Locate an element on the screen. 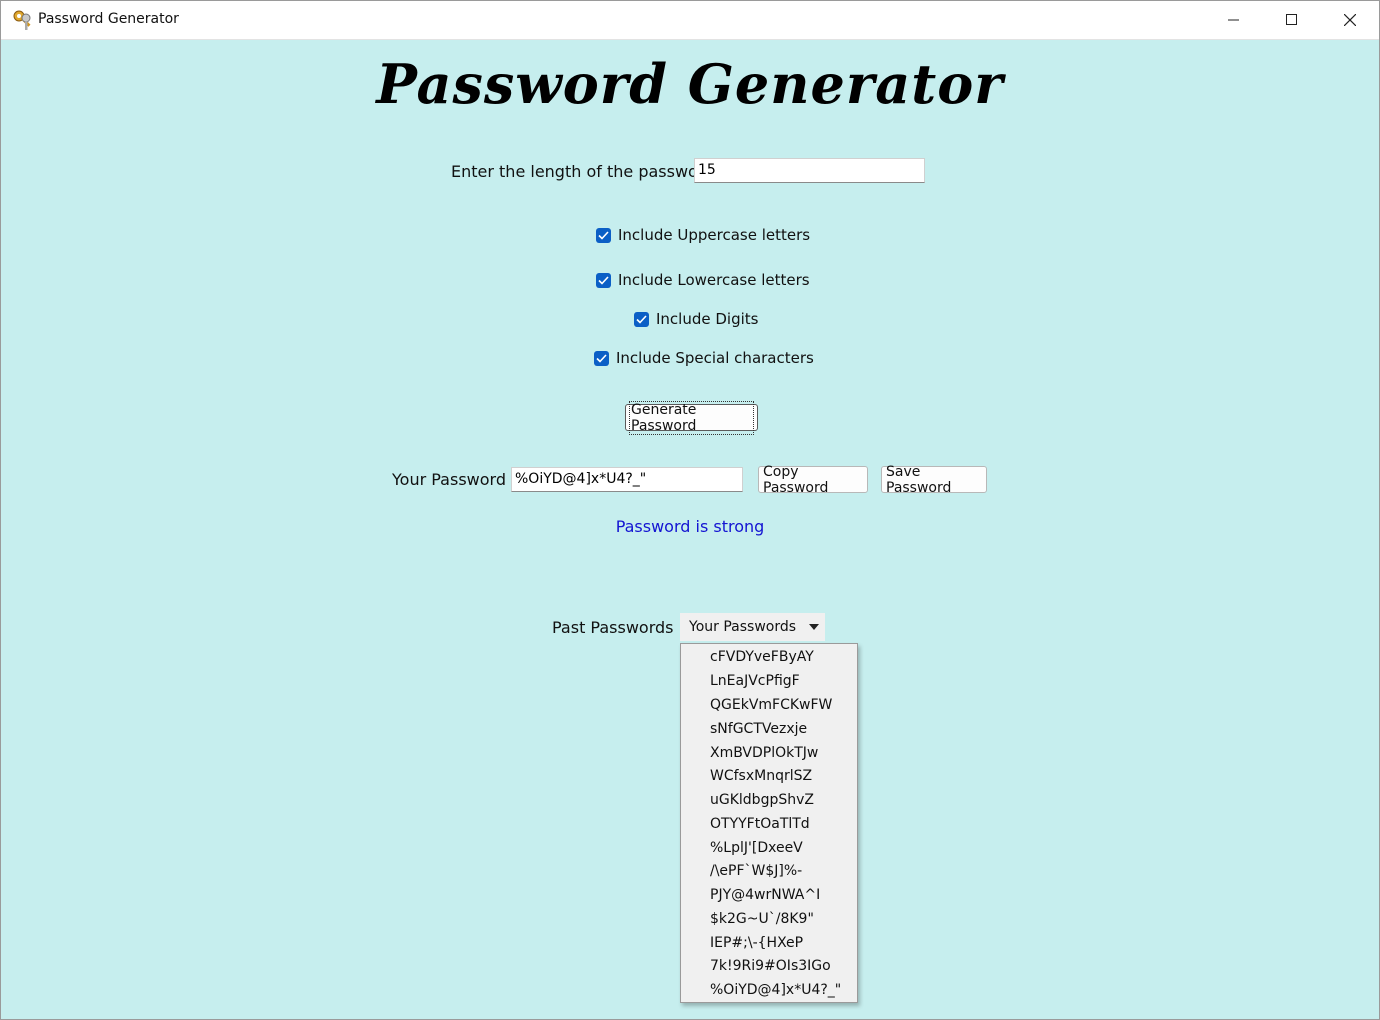  digits-checkbox: Include Digits is located at coordinates (696, 319).